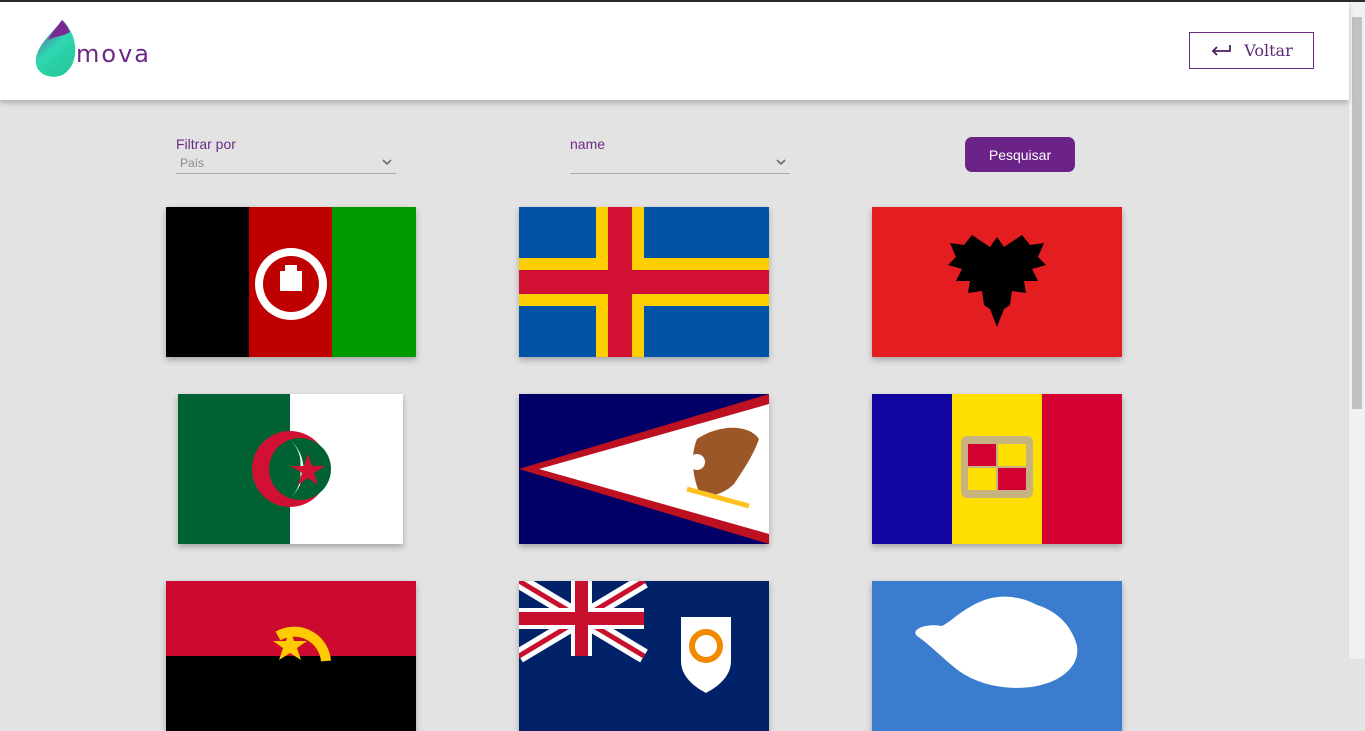 The width and height of the screenshot is (1365, 731). I want to click on filter-by-select: Filtrar por País, so click(286, 155).